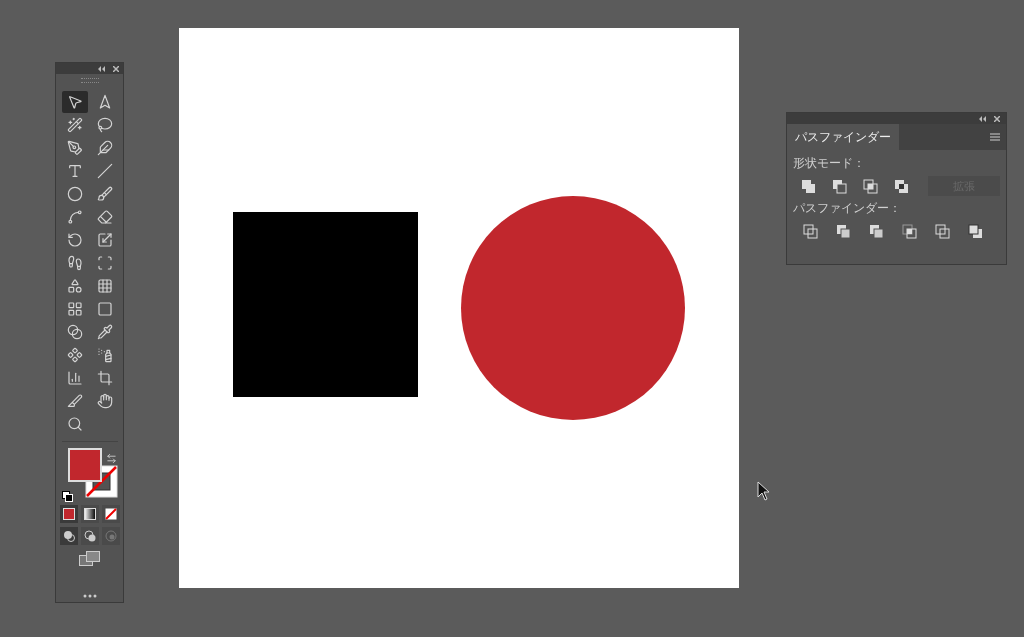  What do you see at coordinates (74, 240) in the screenshot?
I see `rotate-icon` at bounding box center [74, 240].